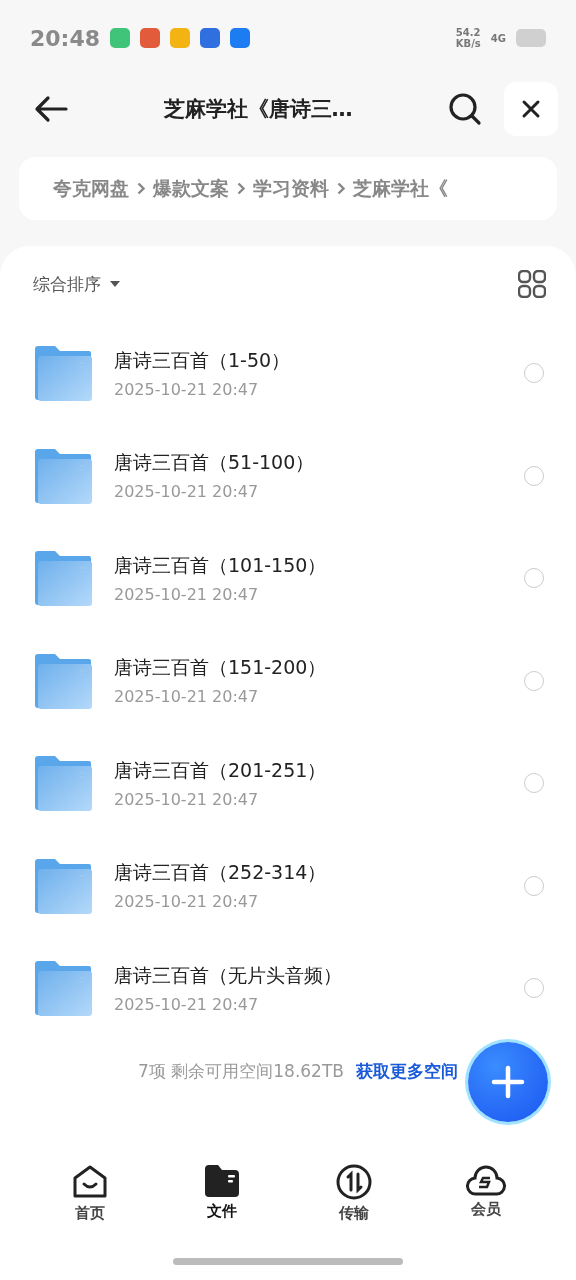 Image resolution: width=576 pixels, height=1280 pixels. I want to click on transfer-icon, so click(354, 1182).